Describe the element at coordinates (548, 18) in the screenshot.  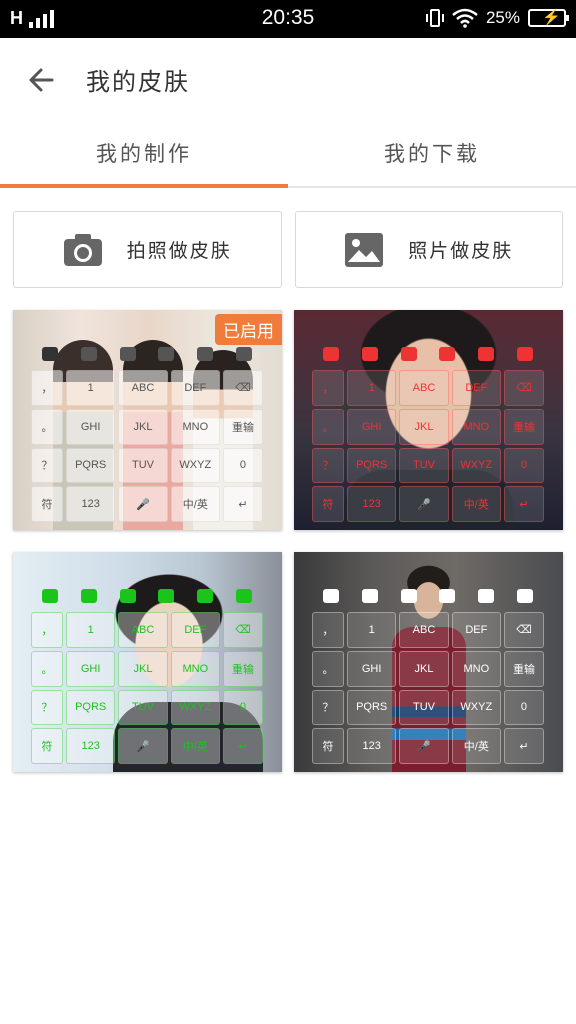
I see `battery-icon: ⚡` at that location.